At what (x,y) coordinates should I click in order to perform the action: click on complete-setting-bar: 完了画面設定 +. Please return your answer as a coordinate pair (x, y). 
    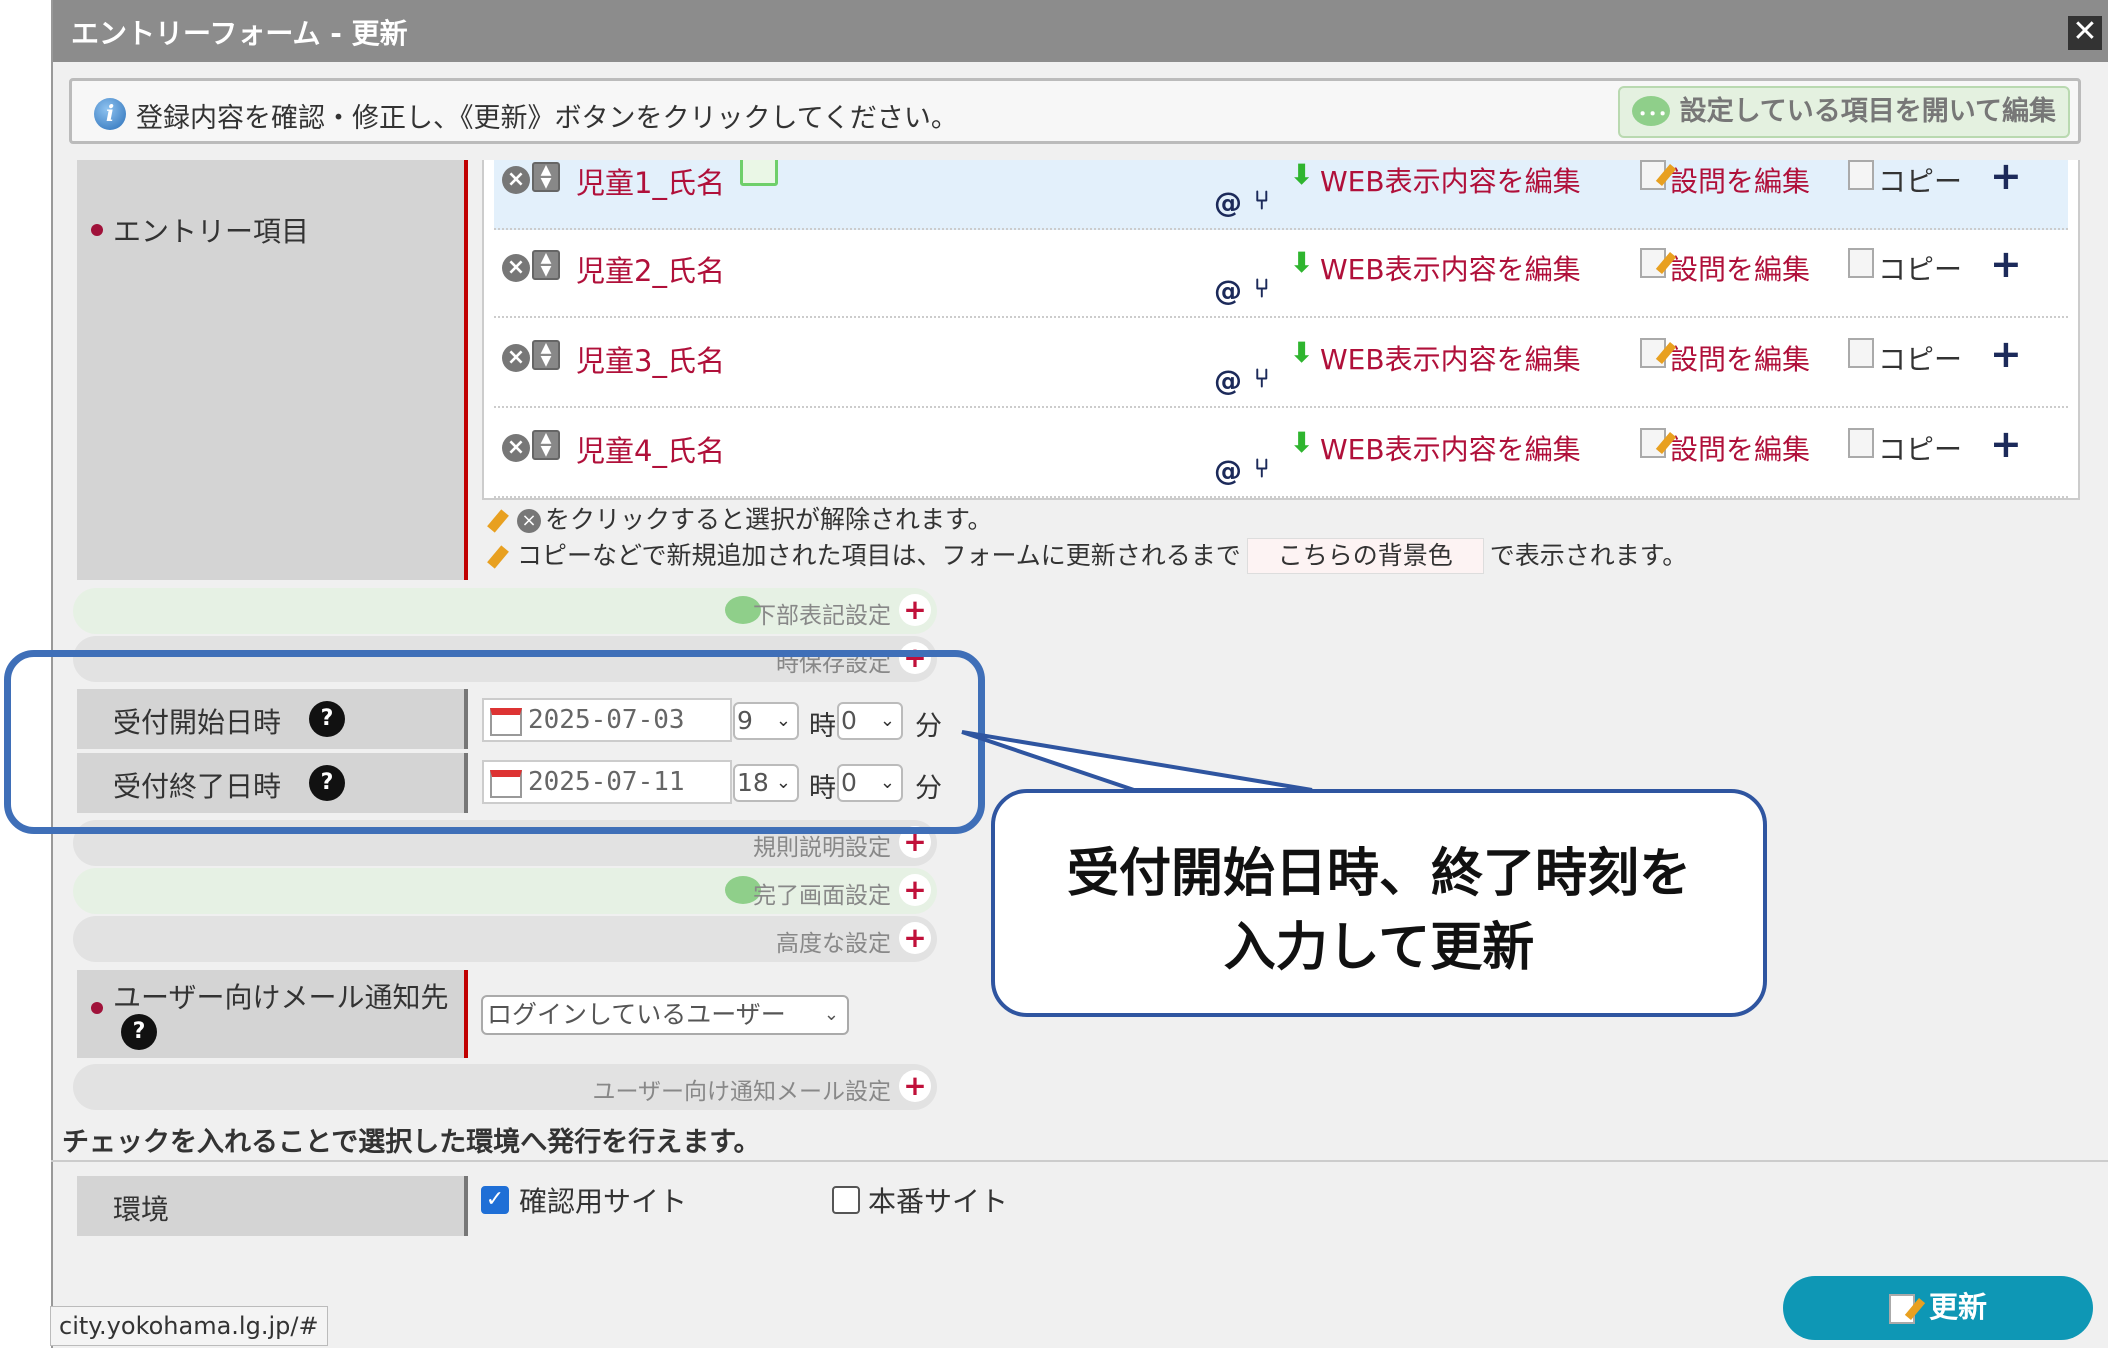
    Looking at the image, I should click on (505, 891).